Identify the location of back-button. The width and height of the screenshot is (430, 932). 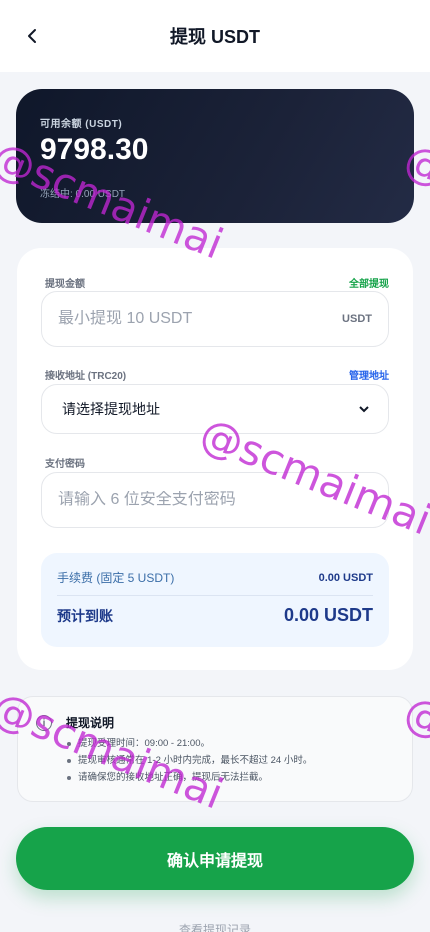
(32, 36).